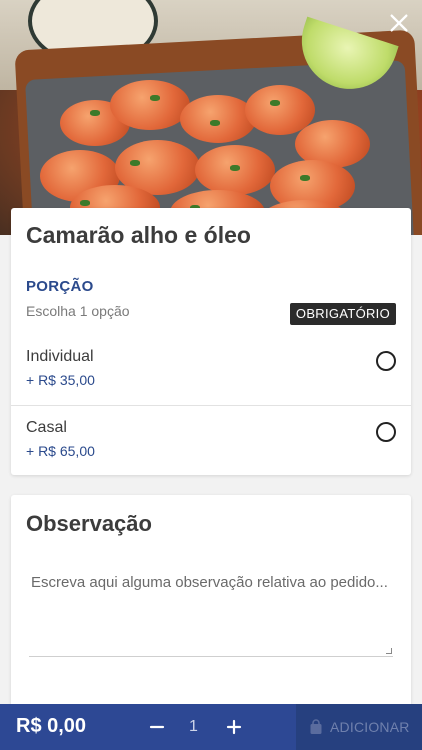  I want to click on option-label: Individual, so click(60, 356).